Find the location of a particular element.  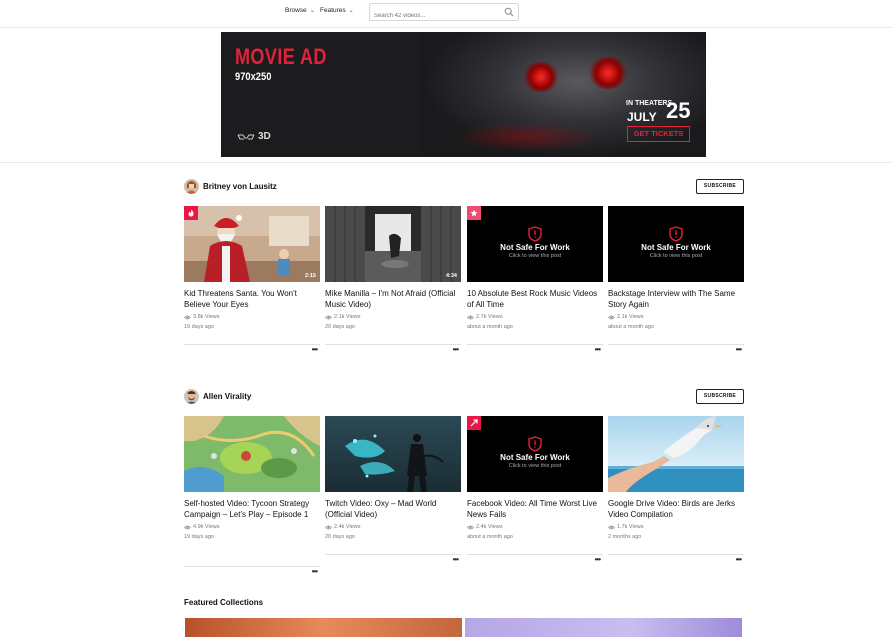

video-thumbnail: 4:34 is located at coordinates (393, 244).